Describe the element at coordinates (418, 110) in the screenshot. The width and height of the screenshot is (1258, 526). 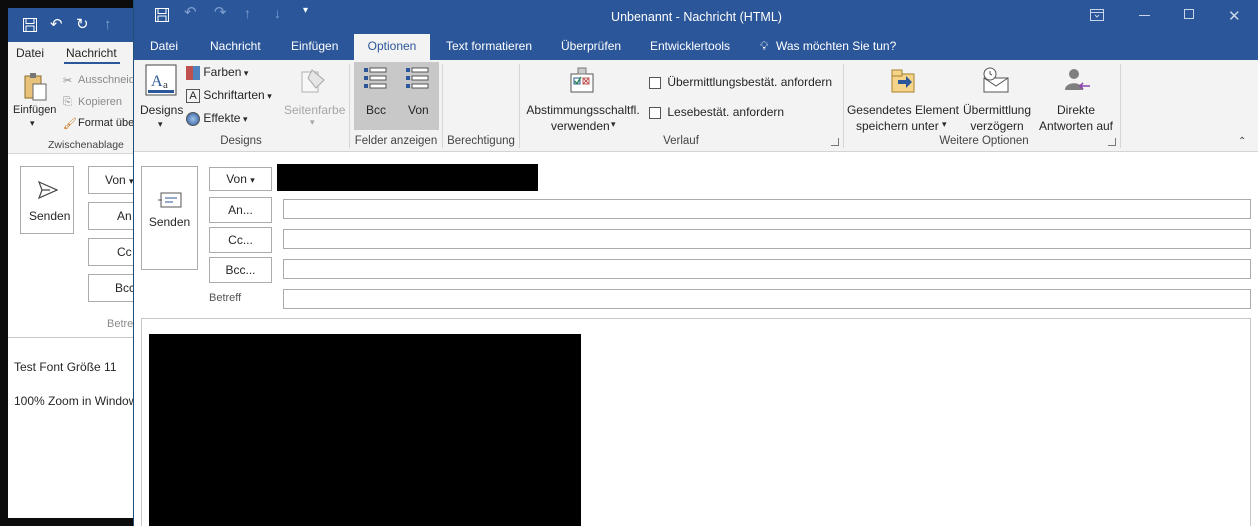
I see `von-label: Von` at that location.